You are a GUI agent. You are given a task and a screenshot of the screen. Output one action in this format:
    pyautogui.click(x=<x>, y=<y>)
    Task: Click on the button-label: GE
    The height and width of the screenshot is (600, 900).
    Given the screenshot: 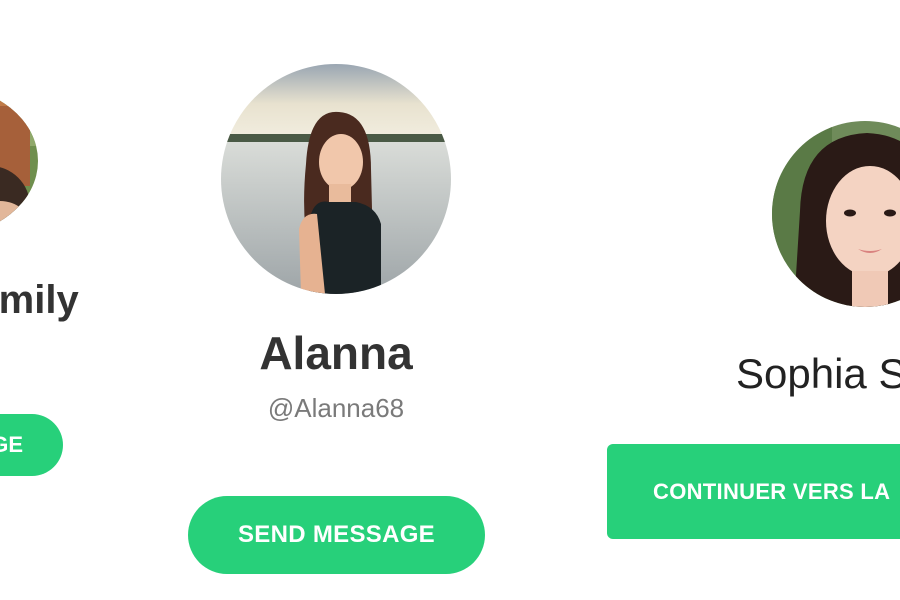 What is the action you would take?
    pyautogui.click(x=11, y=444)
    